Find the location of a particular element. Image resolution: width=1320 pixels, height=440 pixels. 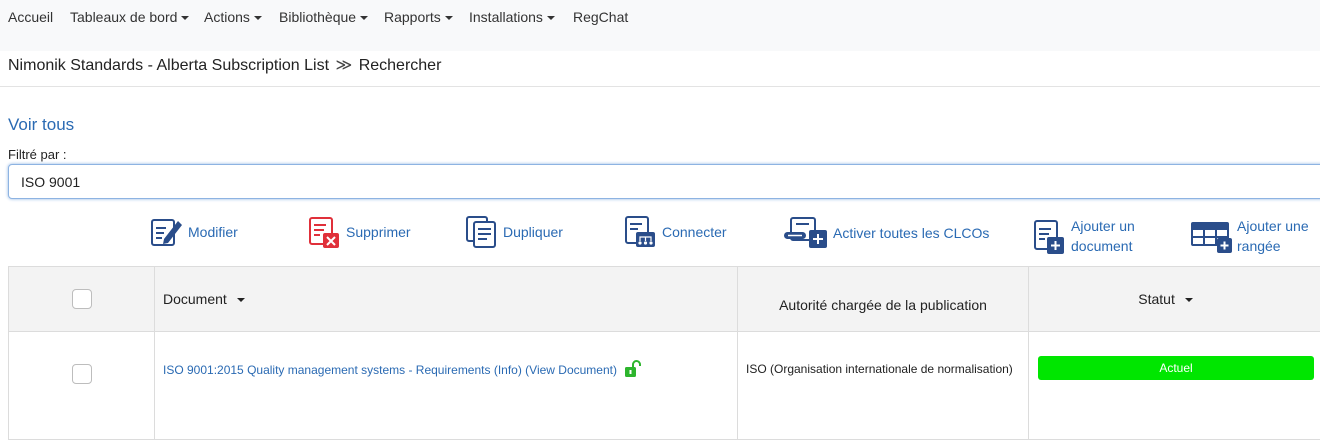

filter-input is located at coordinates (664, 181).